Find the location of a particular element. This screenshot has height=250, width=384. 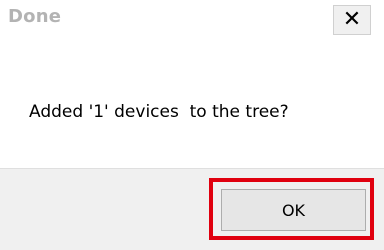

close-button: ✕ is located at coordinates (352, 20).